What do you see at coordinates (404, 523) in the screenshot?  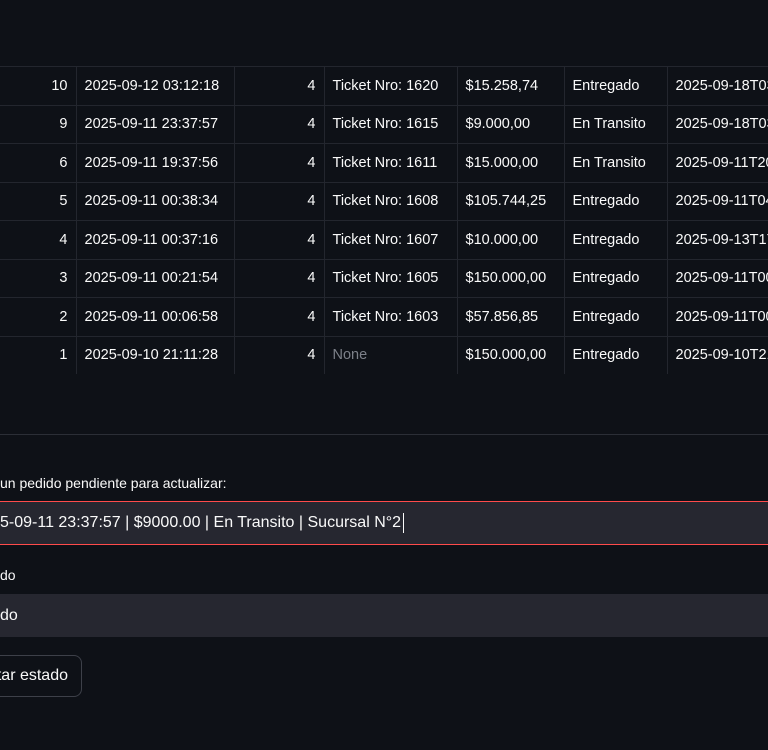 I see `text-caret` at bounding box center [404, 523].